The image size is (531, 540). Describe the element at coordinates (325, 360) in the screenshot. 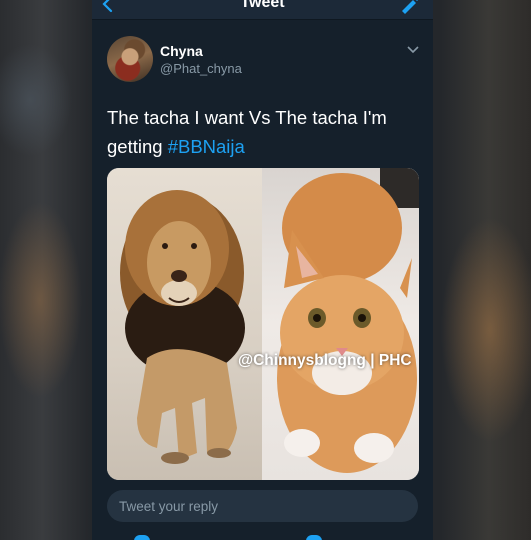

I see `watermark-text: @Chinnysblogng | PHC` at that location.